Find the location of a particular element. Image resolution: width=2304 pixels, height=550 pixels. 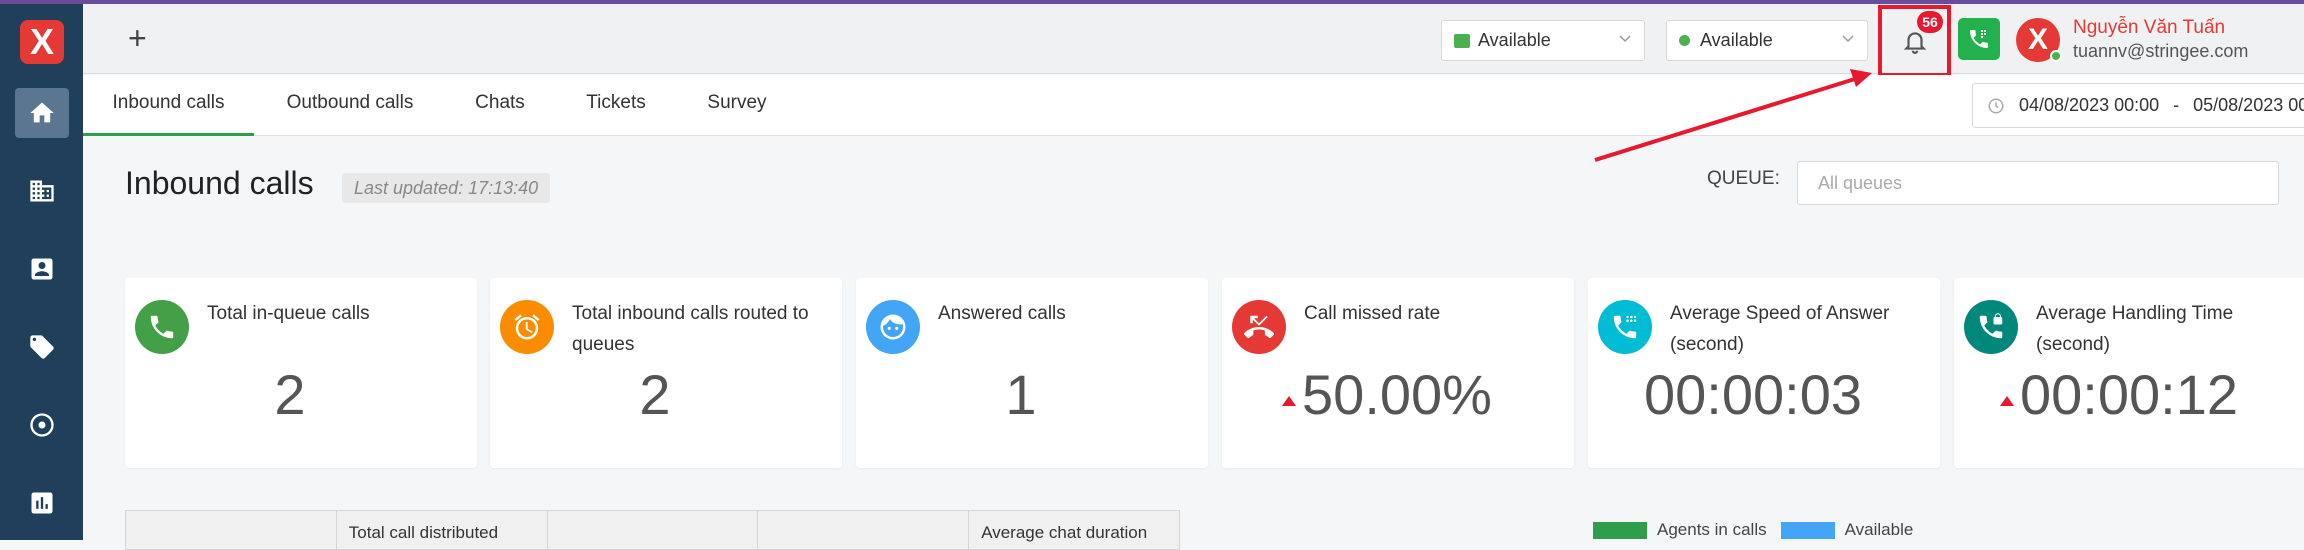

stat-value-wrap: 00:00:12 is located at coordinates (2119, 394).